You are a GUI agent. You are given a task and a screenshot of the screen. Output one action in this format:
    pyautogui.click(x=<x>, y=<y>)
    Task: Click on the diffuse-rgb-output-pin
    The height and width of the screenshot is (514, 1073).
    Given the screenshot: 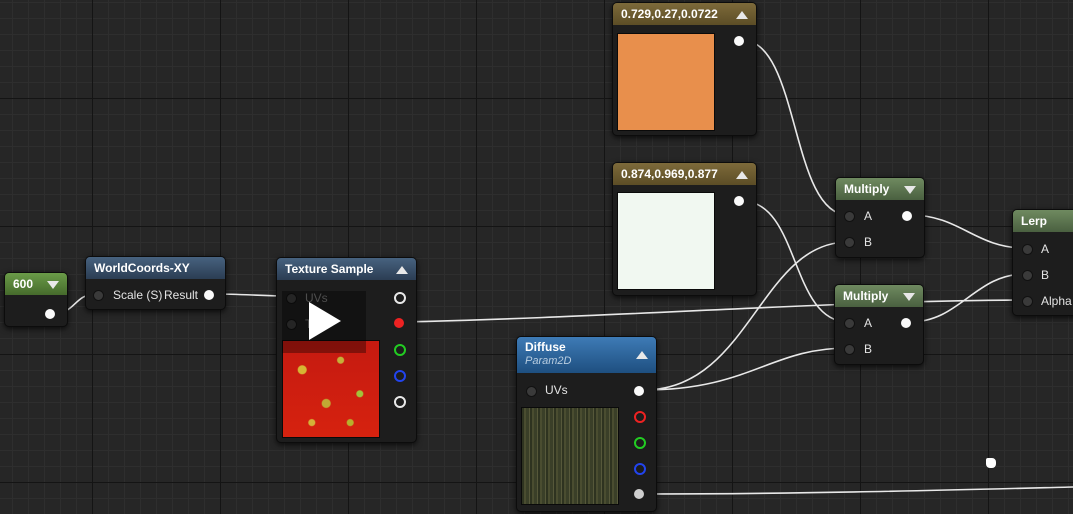 What is the action you would take?
    pyautogui.click(x=639, y=391)
    